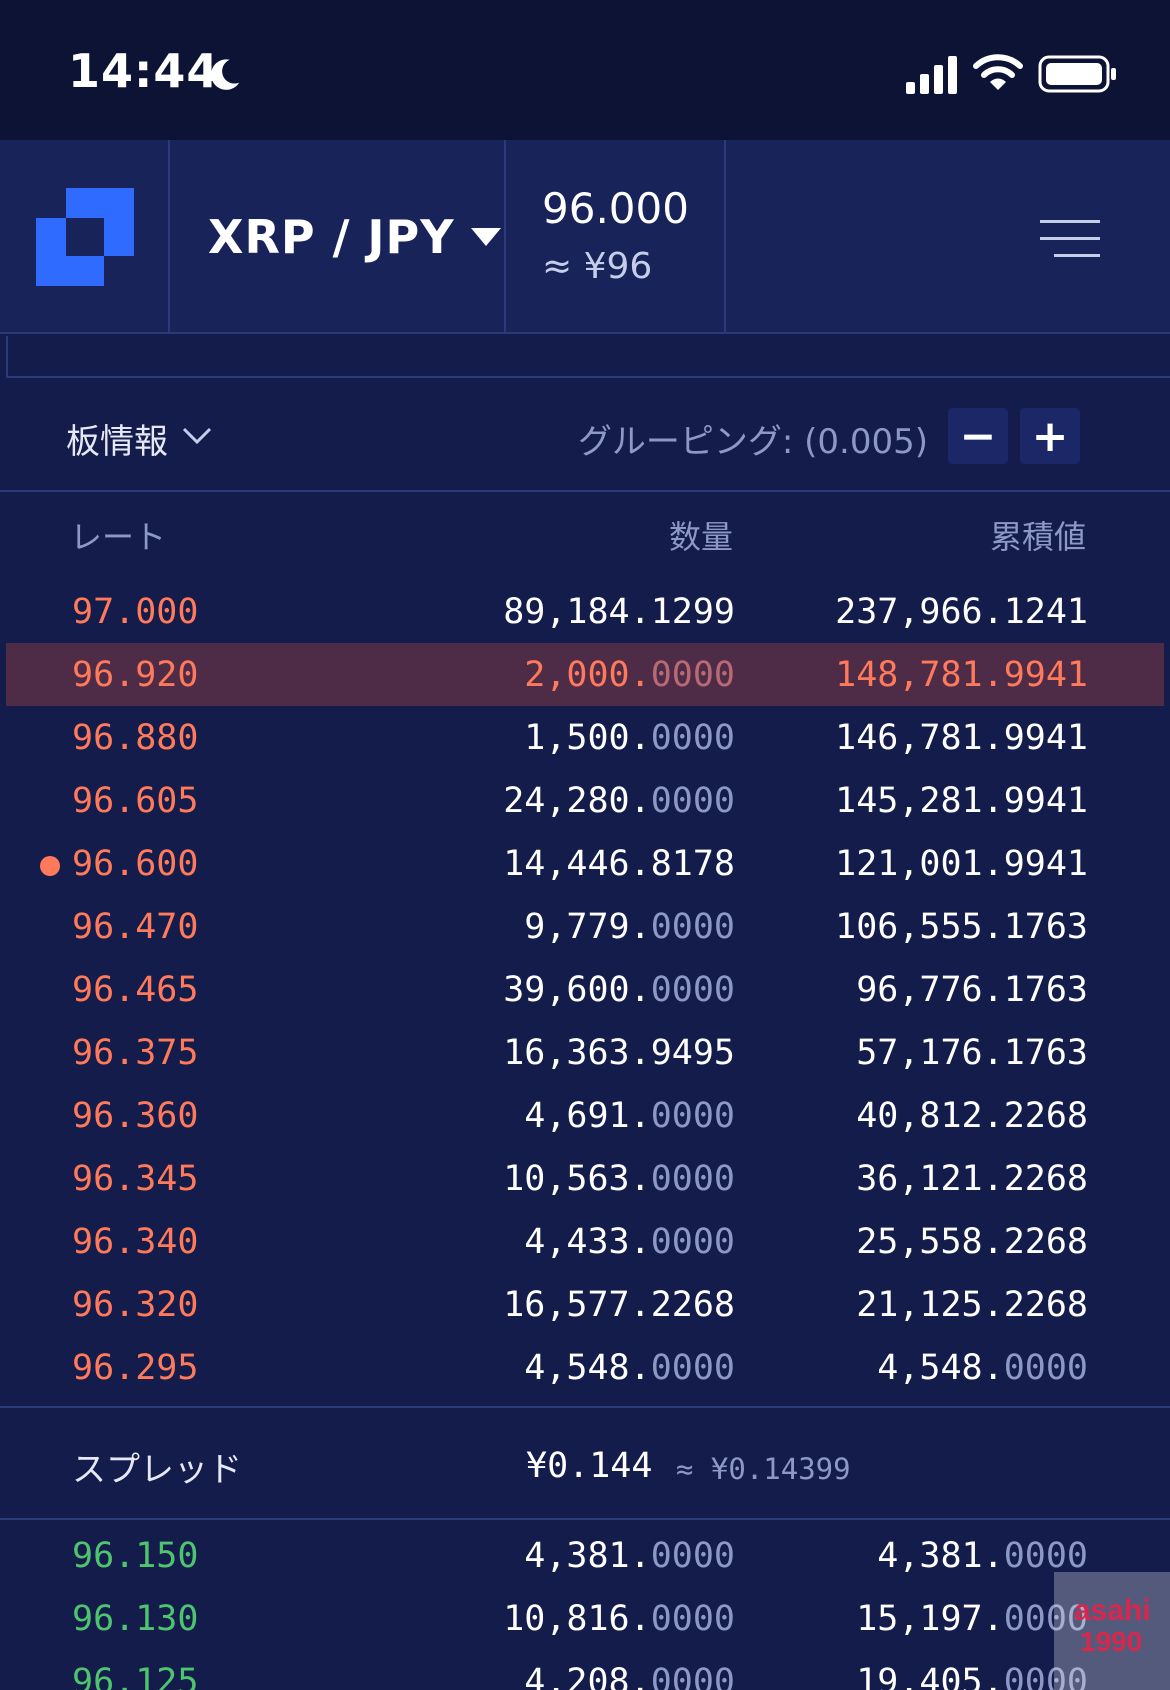 The image size is (1170, 1690). I want to click on quantity: 1,500.0000, so click(629, 738).